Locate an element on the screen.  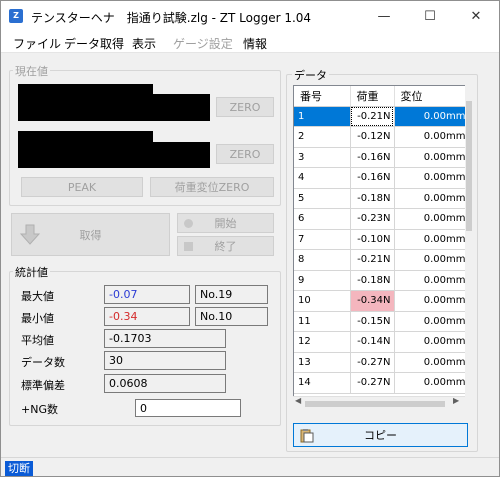
stop-button: 終了 is located at coordinates (225, 246).